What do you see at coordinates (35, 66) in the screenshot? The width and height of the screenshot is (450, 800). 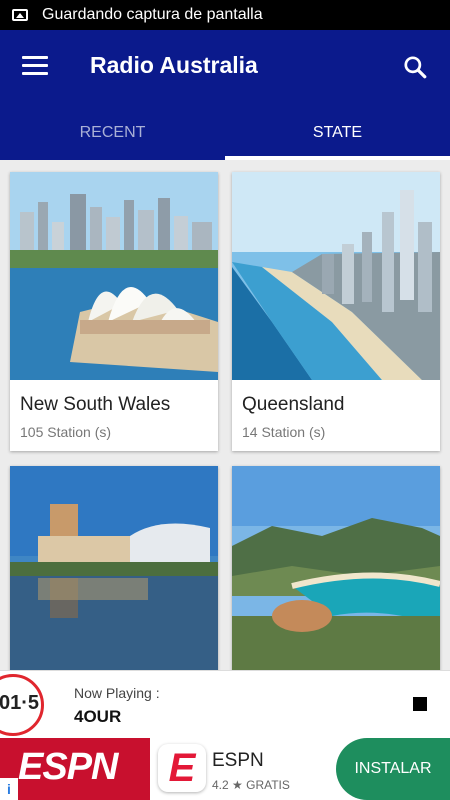 I see `menu-icon` at bounding box center [35, 66].